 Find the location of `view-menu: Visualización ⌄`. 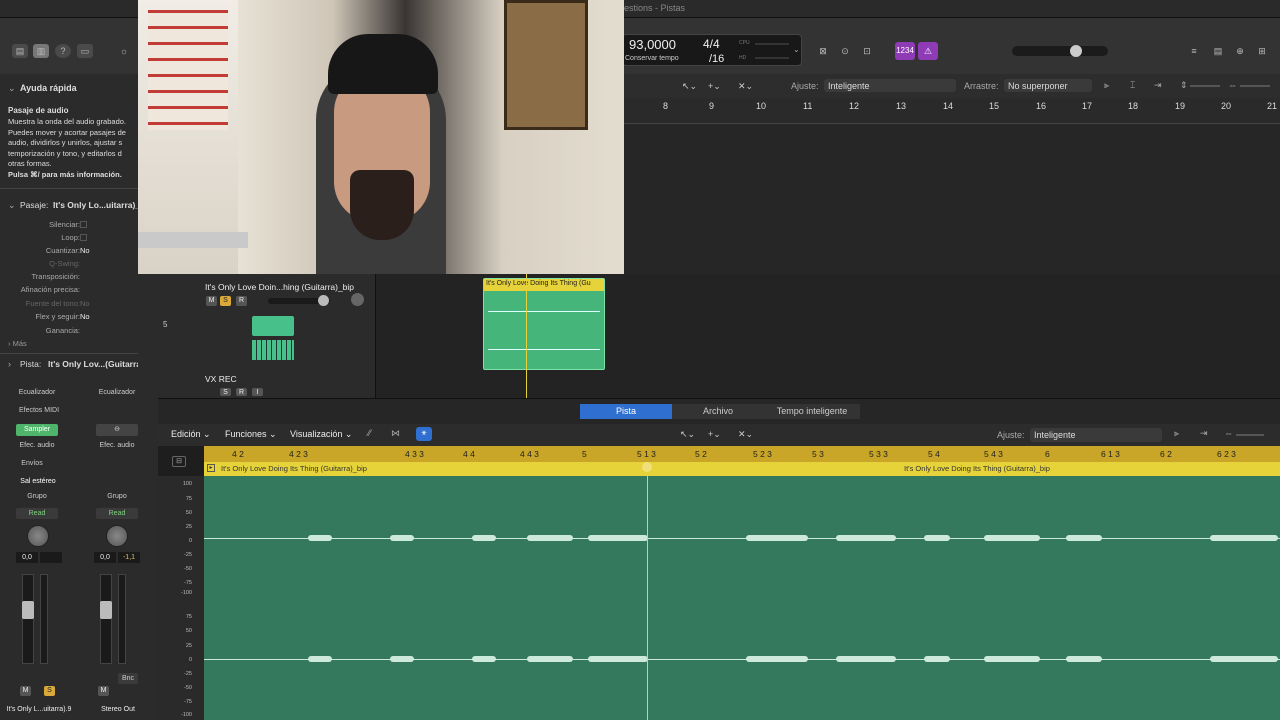

view-menu: Visualización ⌄ is located at coordinates (321, 434).